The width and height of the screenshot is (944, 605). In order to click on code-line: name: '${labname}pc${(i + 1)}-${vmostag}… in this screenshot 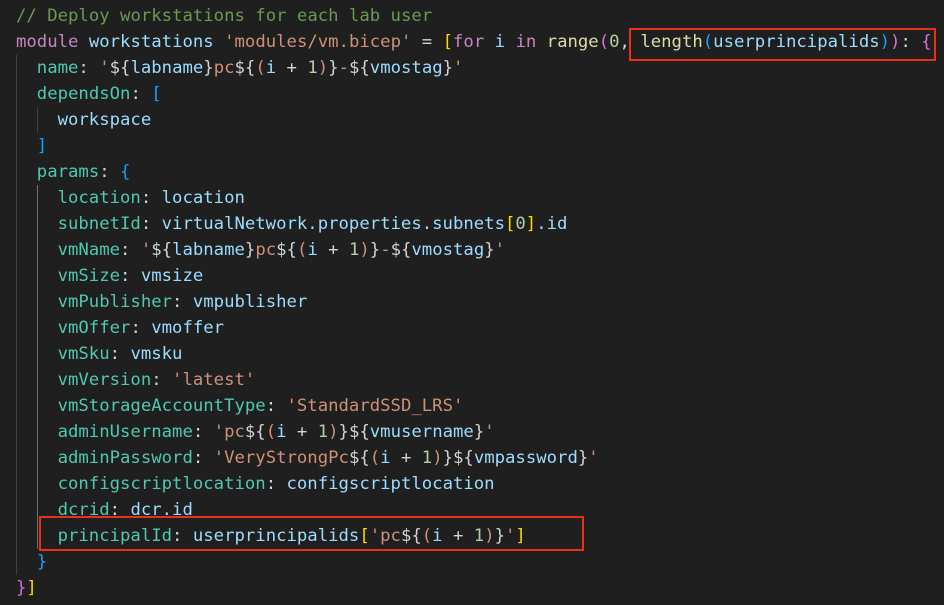, I will do `click(250, 68)`.